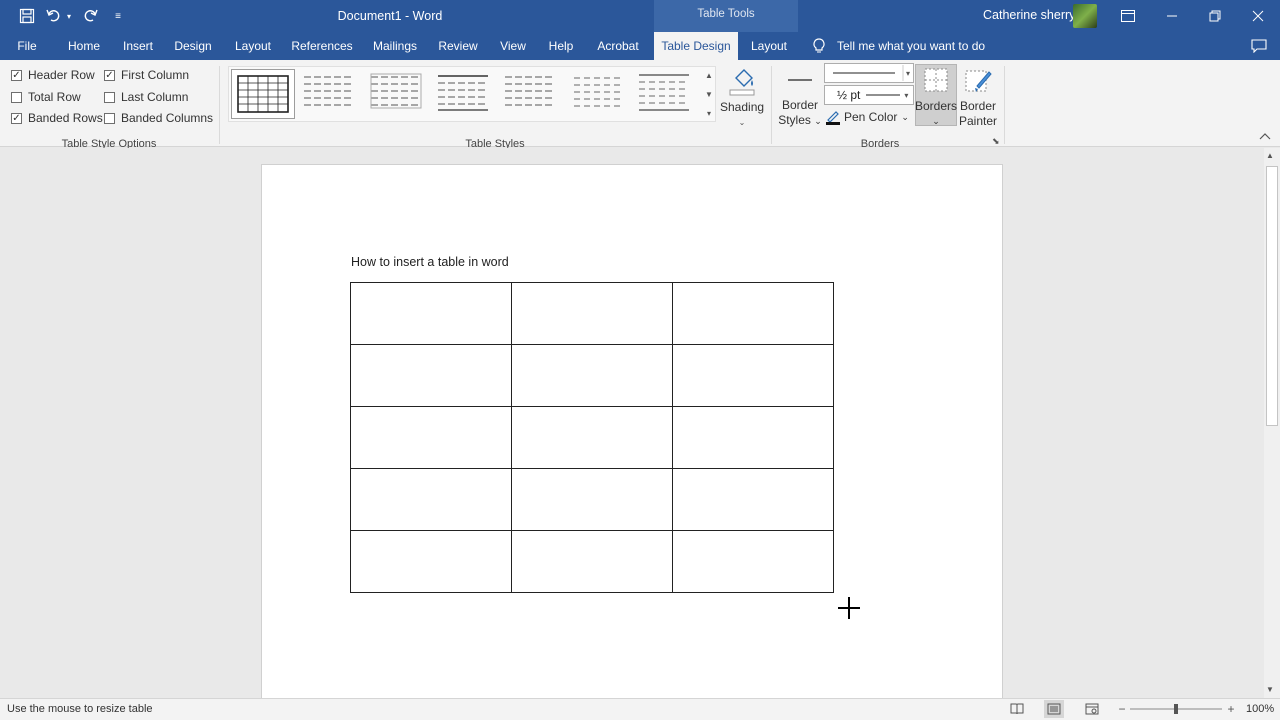 The image size is (1280, 720). Describe the element at coordinates (90, 16) in the screenshot. I see `redo-icon` at that location.